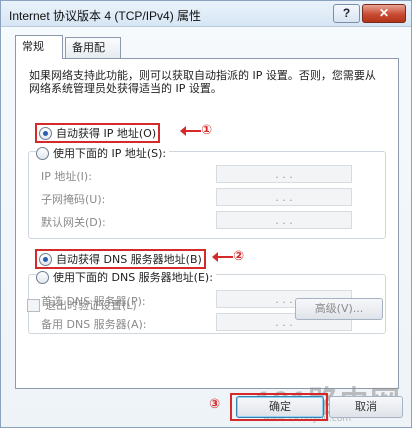 This screenshot has width=412, height=428. I want to click on auto-ip-highlight: 自动获得 IP 地址(O), so click(98, 133).